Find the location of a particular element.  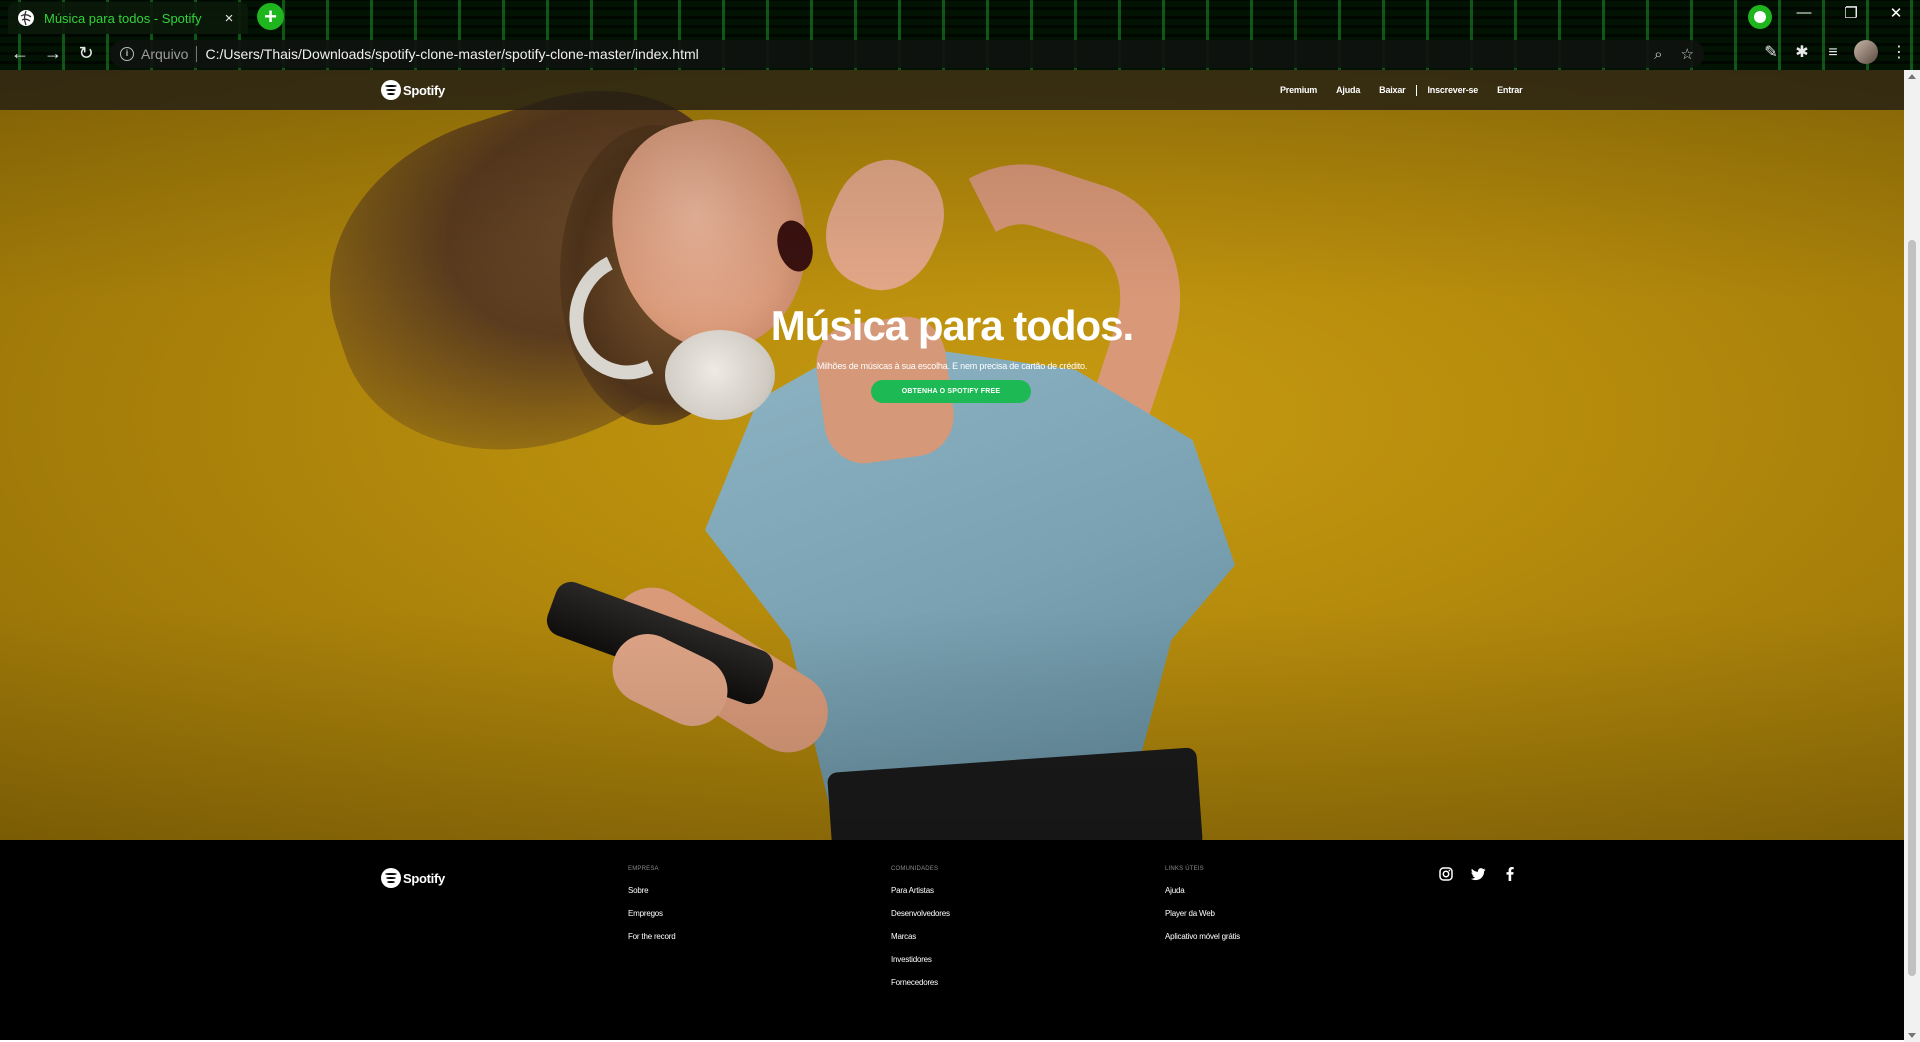

tab-title: Música para todos - Spotify is located at coordinates (123, 18).